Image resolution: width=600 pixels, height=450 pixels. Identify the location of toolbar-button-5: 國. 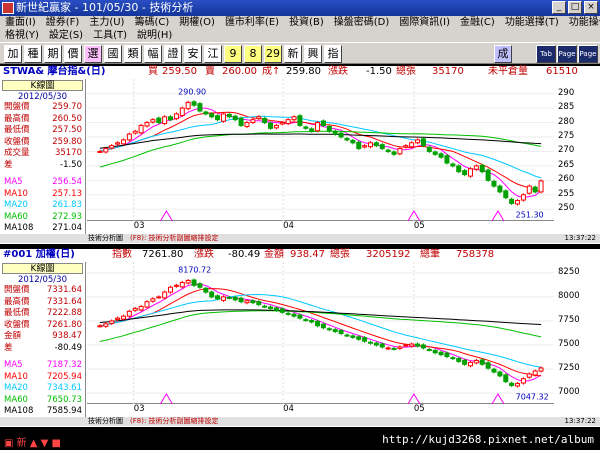
(113, 54).